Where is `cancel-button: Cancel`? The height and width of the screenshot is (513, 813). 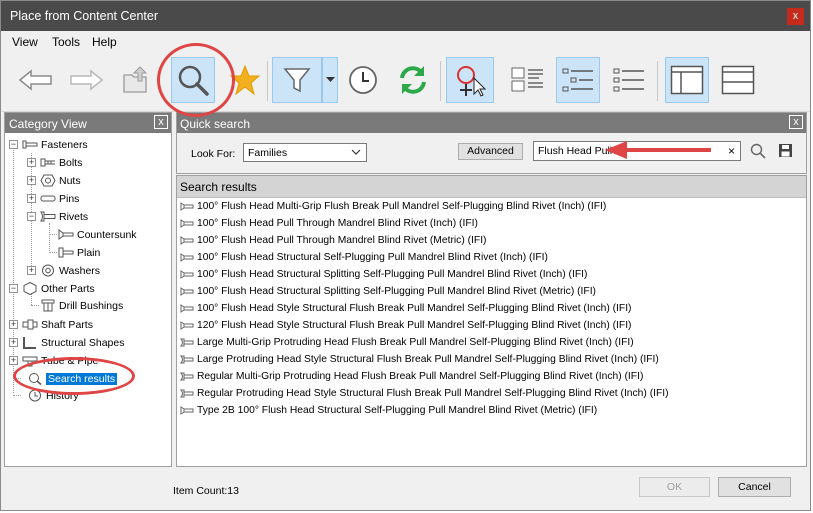 cancel-button: Cancel is located at coordinates (754, 487).